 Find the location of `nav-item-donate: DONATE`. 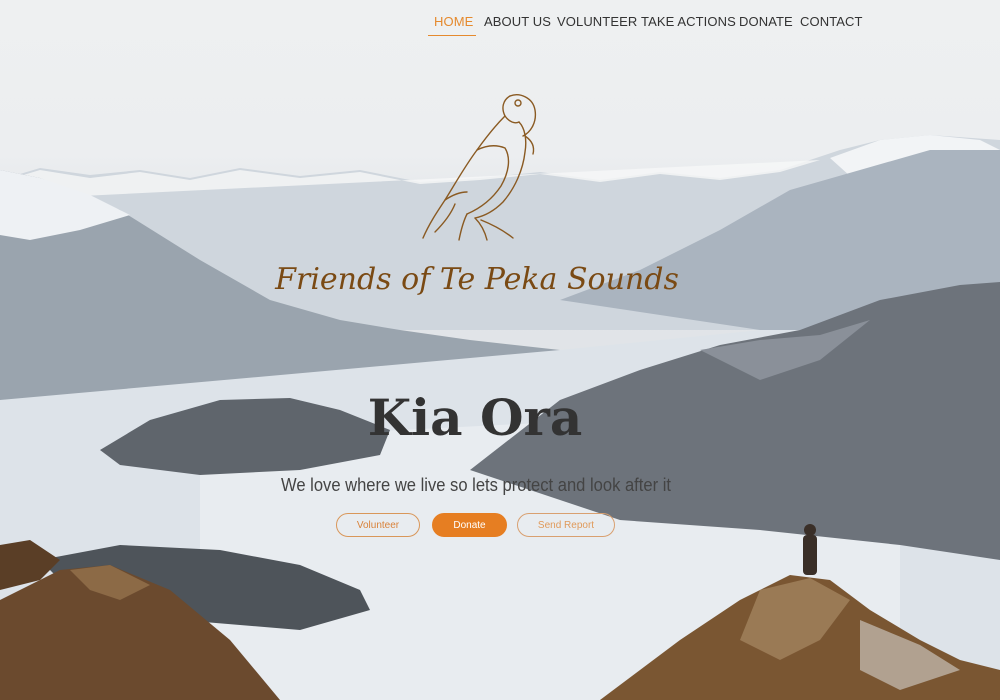

nav-item-donate: DONATE is located at coordinates (766, 21).